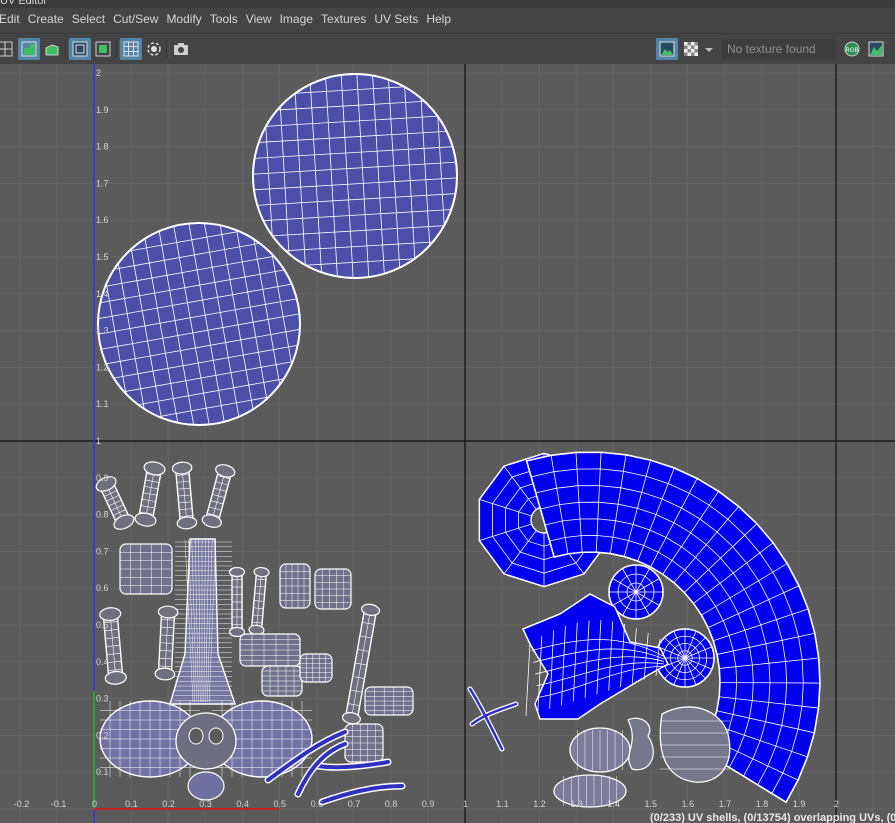 Image resolution: width=895 pixels, height=823 pixels. Describe the element at coordinates (263, 19) in the screenshot. I see `menu-view: View` at that location.